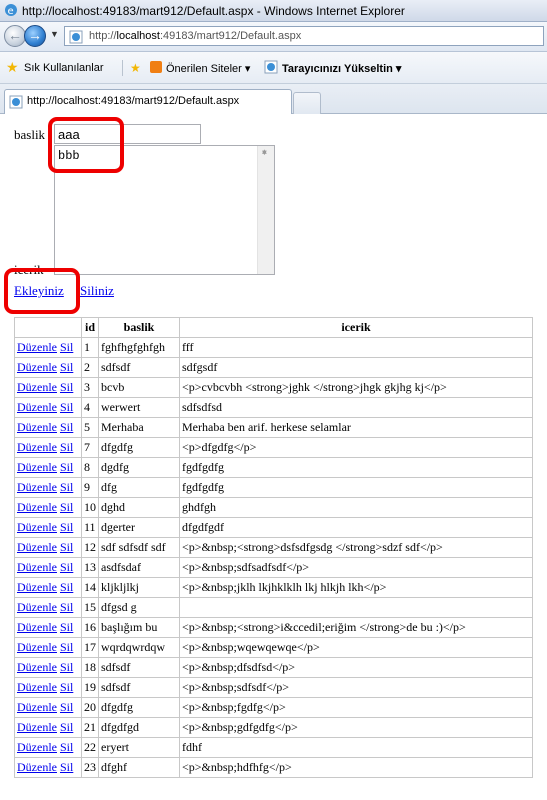 The width and height of the screenshot is (547, 800). What do you see at coordinates (356, 567) in the screenshot?
I see `row-icerik-cell: <p>&nbsp;sdfsadfsdf</p>` at bounding box center [356, 567].